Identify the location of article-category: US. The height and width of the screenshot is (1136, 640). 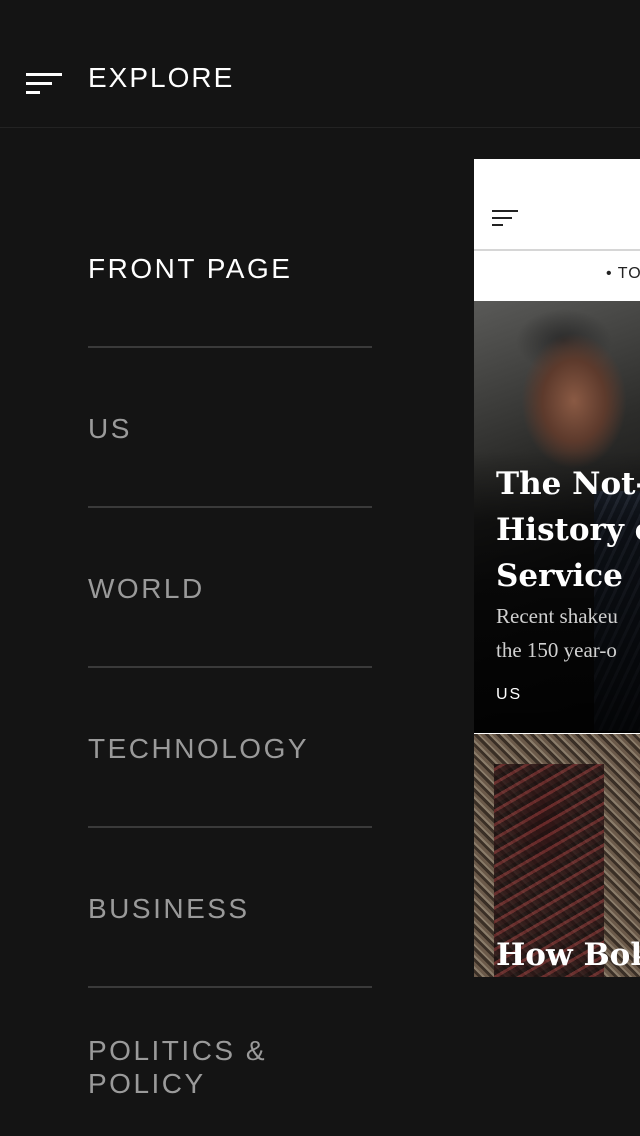
(509, 694).